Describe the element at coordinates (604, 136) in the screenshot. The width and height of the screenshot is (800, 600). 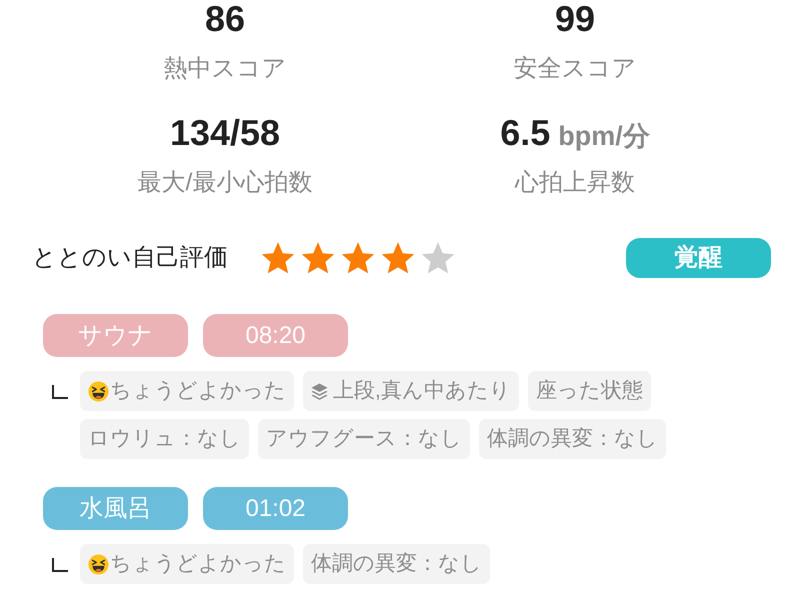
I see `unit-label: bpm/分` at that location.